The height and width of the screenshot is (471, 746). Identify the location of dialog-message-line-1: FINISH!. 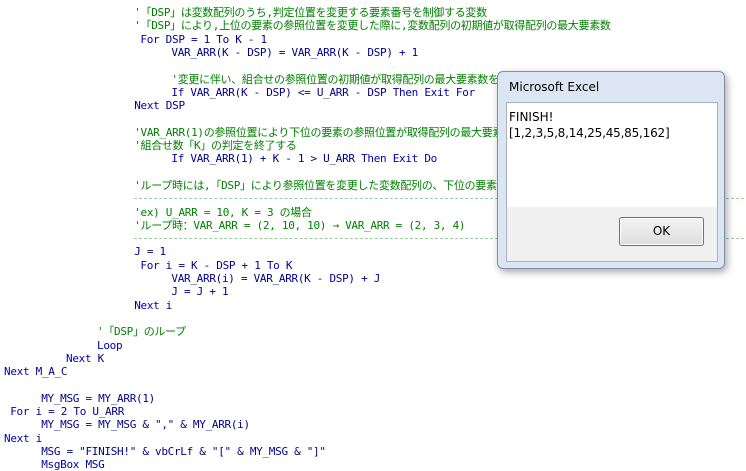
(531, 117).